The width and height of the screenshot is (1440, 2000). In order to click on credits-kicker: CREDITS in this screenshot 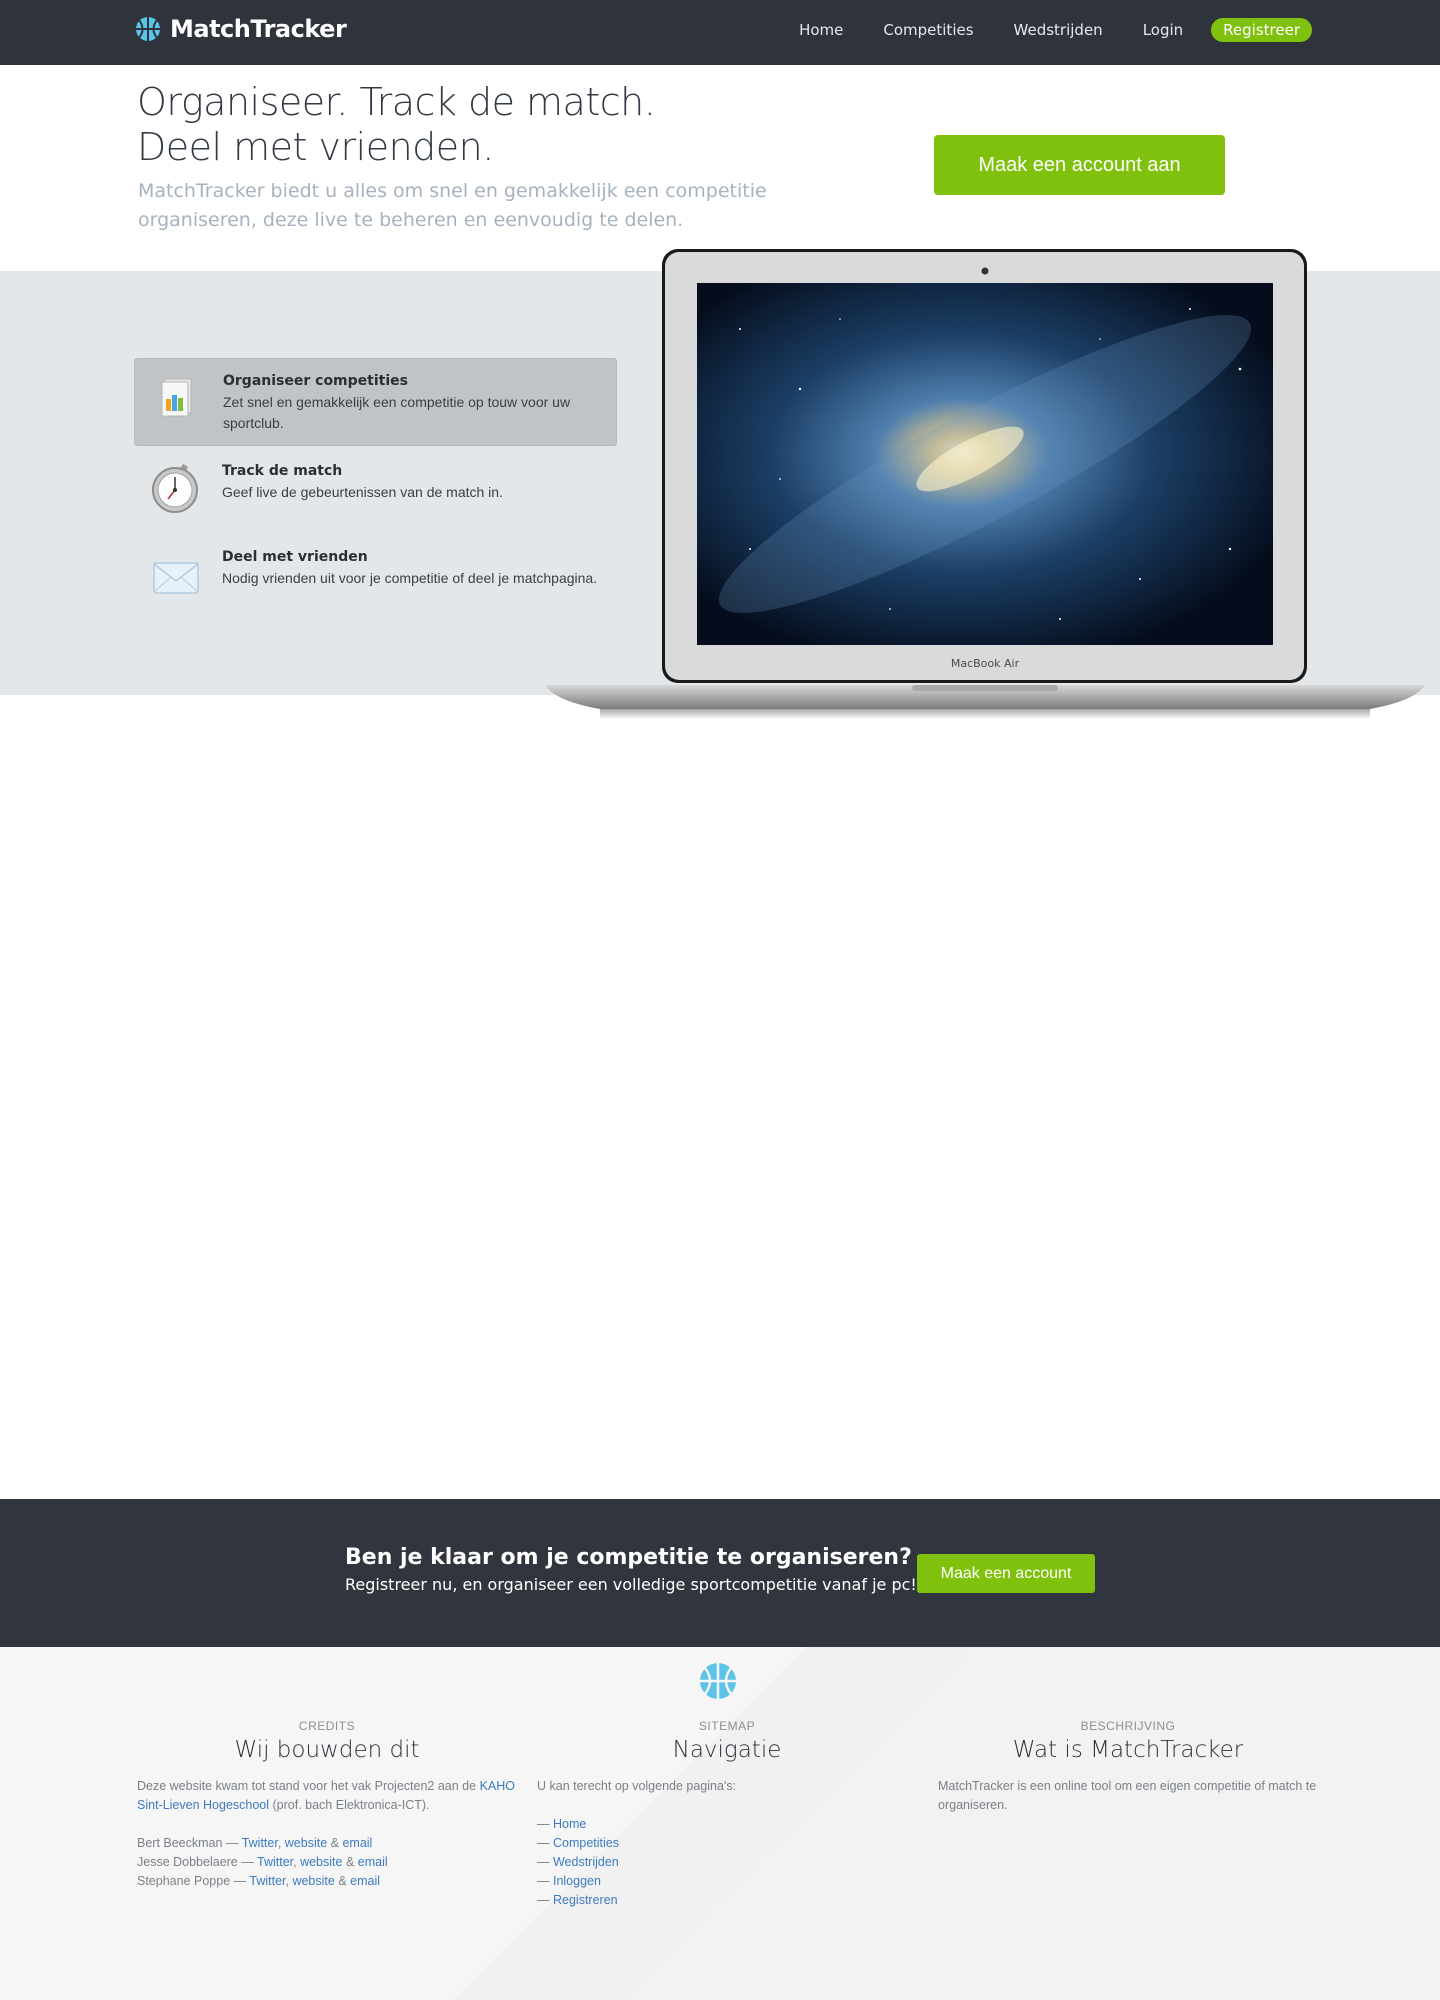, I will do `click(327, 1726)`.